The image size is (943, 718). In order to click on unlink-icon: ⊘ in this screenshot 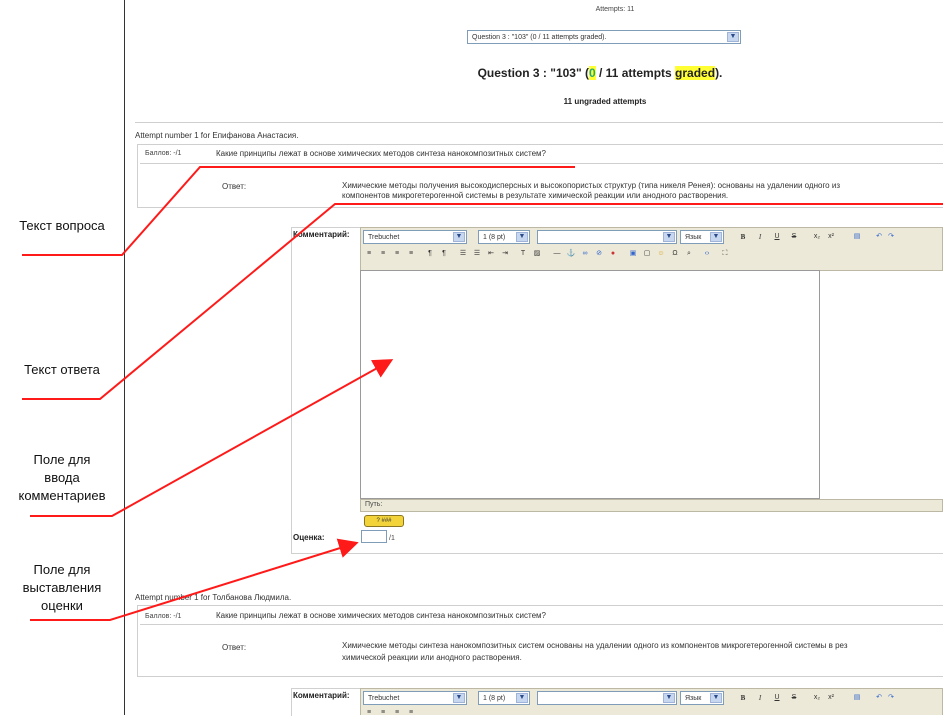, I will do `click(599, 254)`.